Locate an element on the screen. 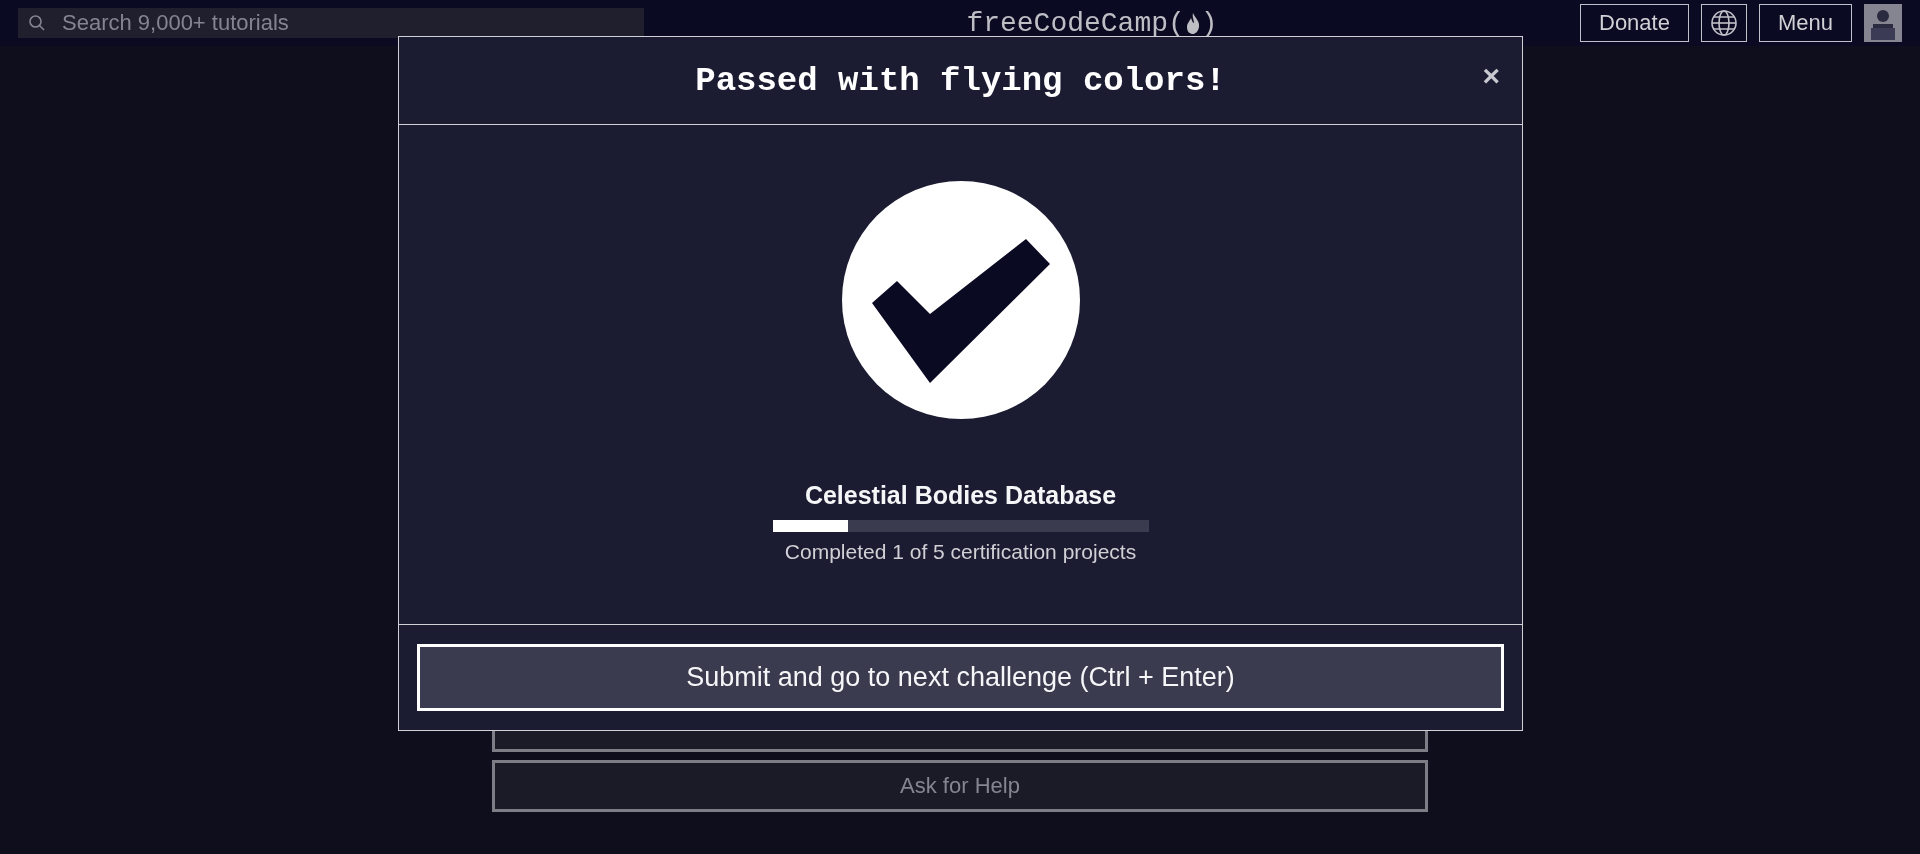 This screenshot has width=1920, height=854. logo-text: freeCodeCamp( is located at coordinates (1075, 23).